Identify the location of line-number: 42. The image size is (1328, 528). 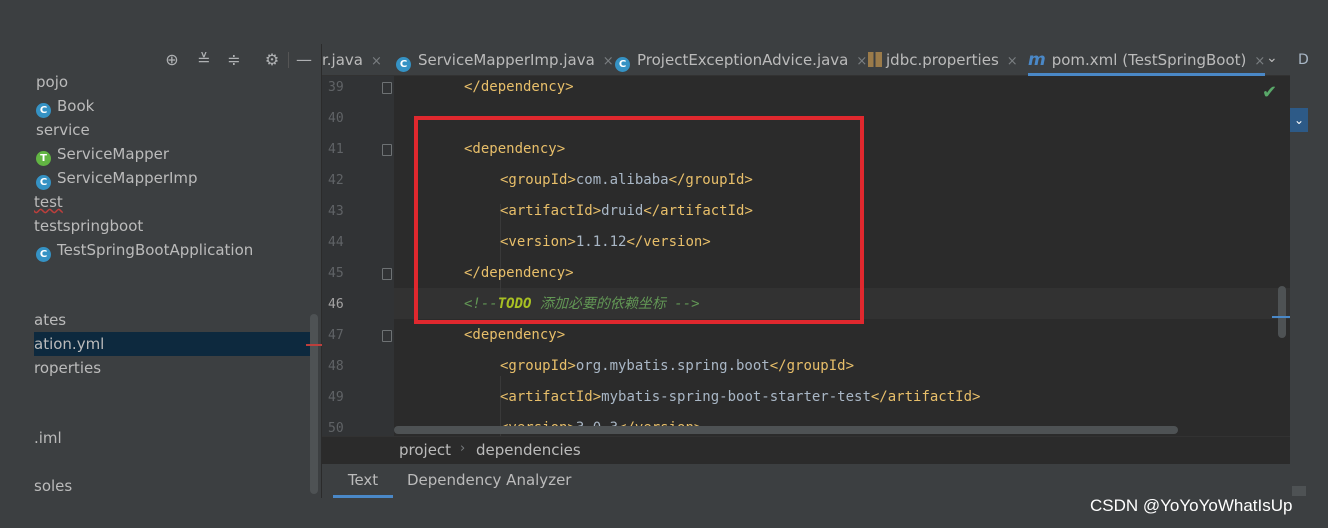
(336, 180).